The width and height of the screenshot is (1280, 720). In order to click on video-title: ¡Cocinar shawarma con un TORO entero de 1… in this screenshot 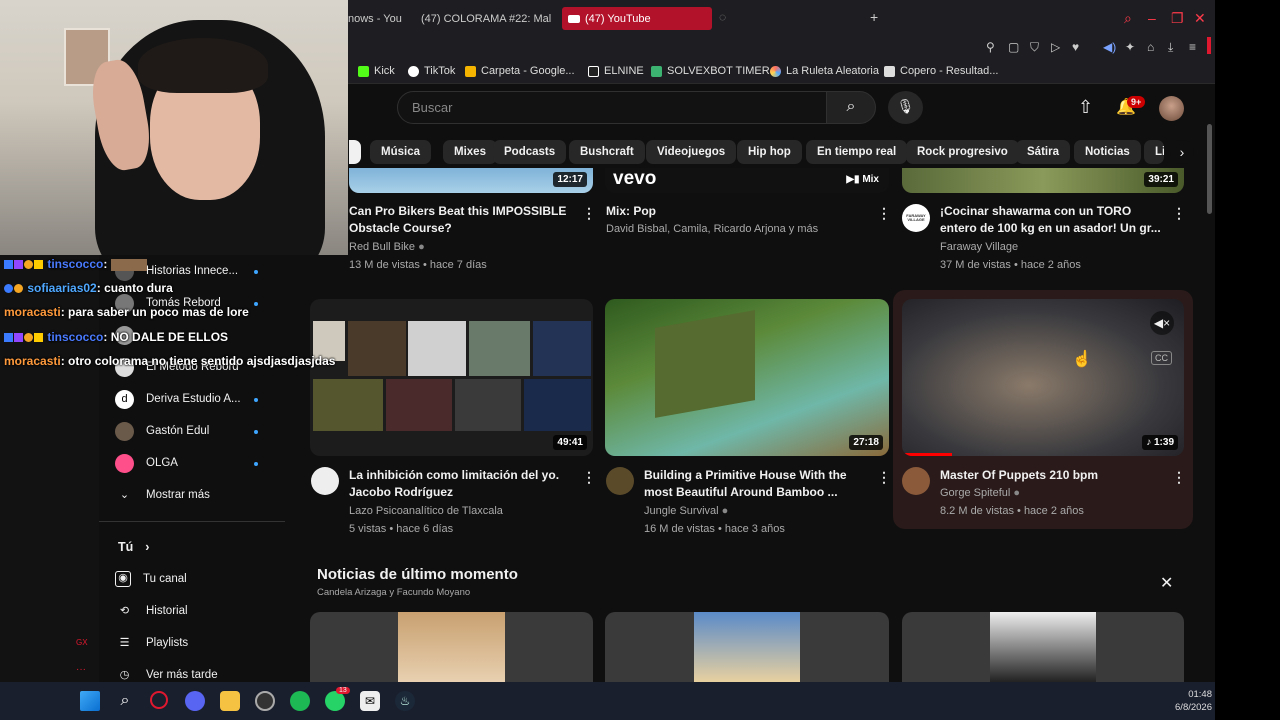, I will do `click(1050, 220)`.